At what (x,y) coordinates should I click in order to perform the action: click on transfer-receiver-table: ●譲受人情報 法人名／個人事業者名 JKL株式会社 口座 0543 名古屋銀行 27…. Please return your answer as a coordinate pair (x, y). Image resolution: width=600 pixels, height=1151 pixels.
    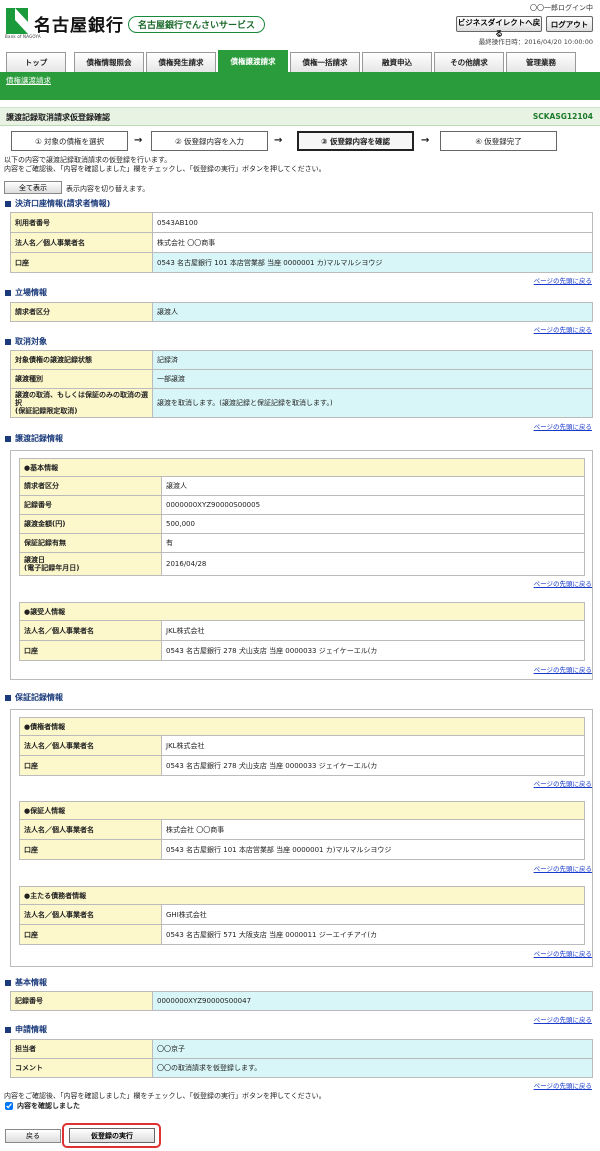
    Looking at the image, I should click on (302, 631).